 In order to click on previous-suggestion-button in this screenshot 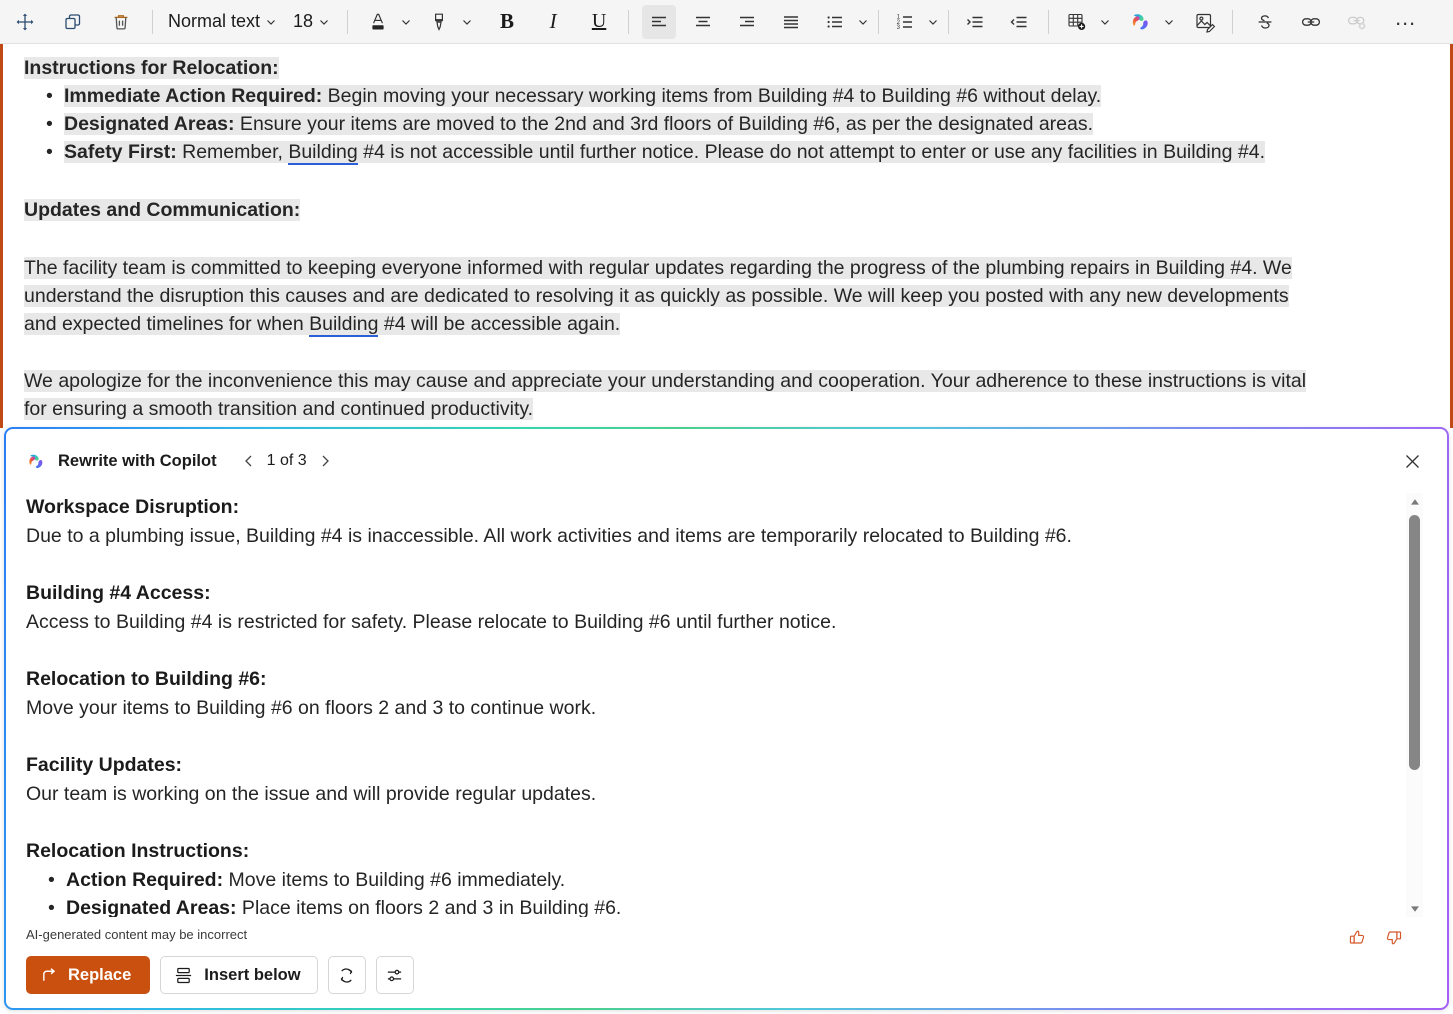, I will do `click(249, 461)`.